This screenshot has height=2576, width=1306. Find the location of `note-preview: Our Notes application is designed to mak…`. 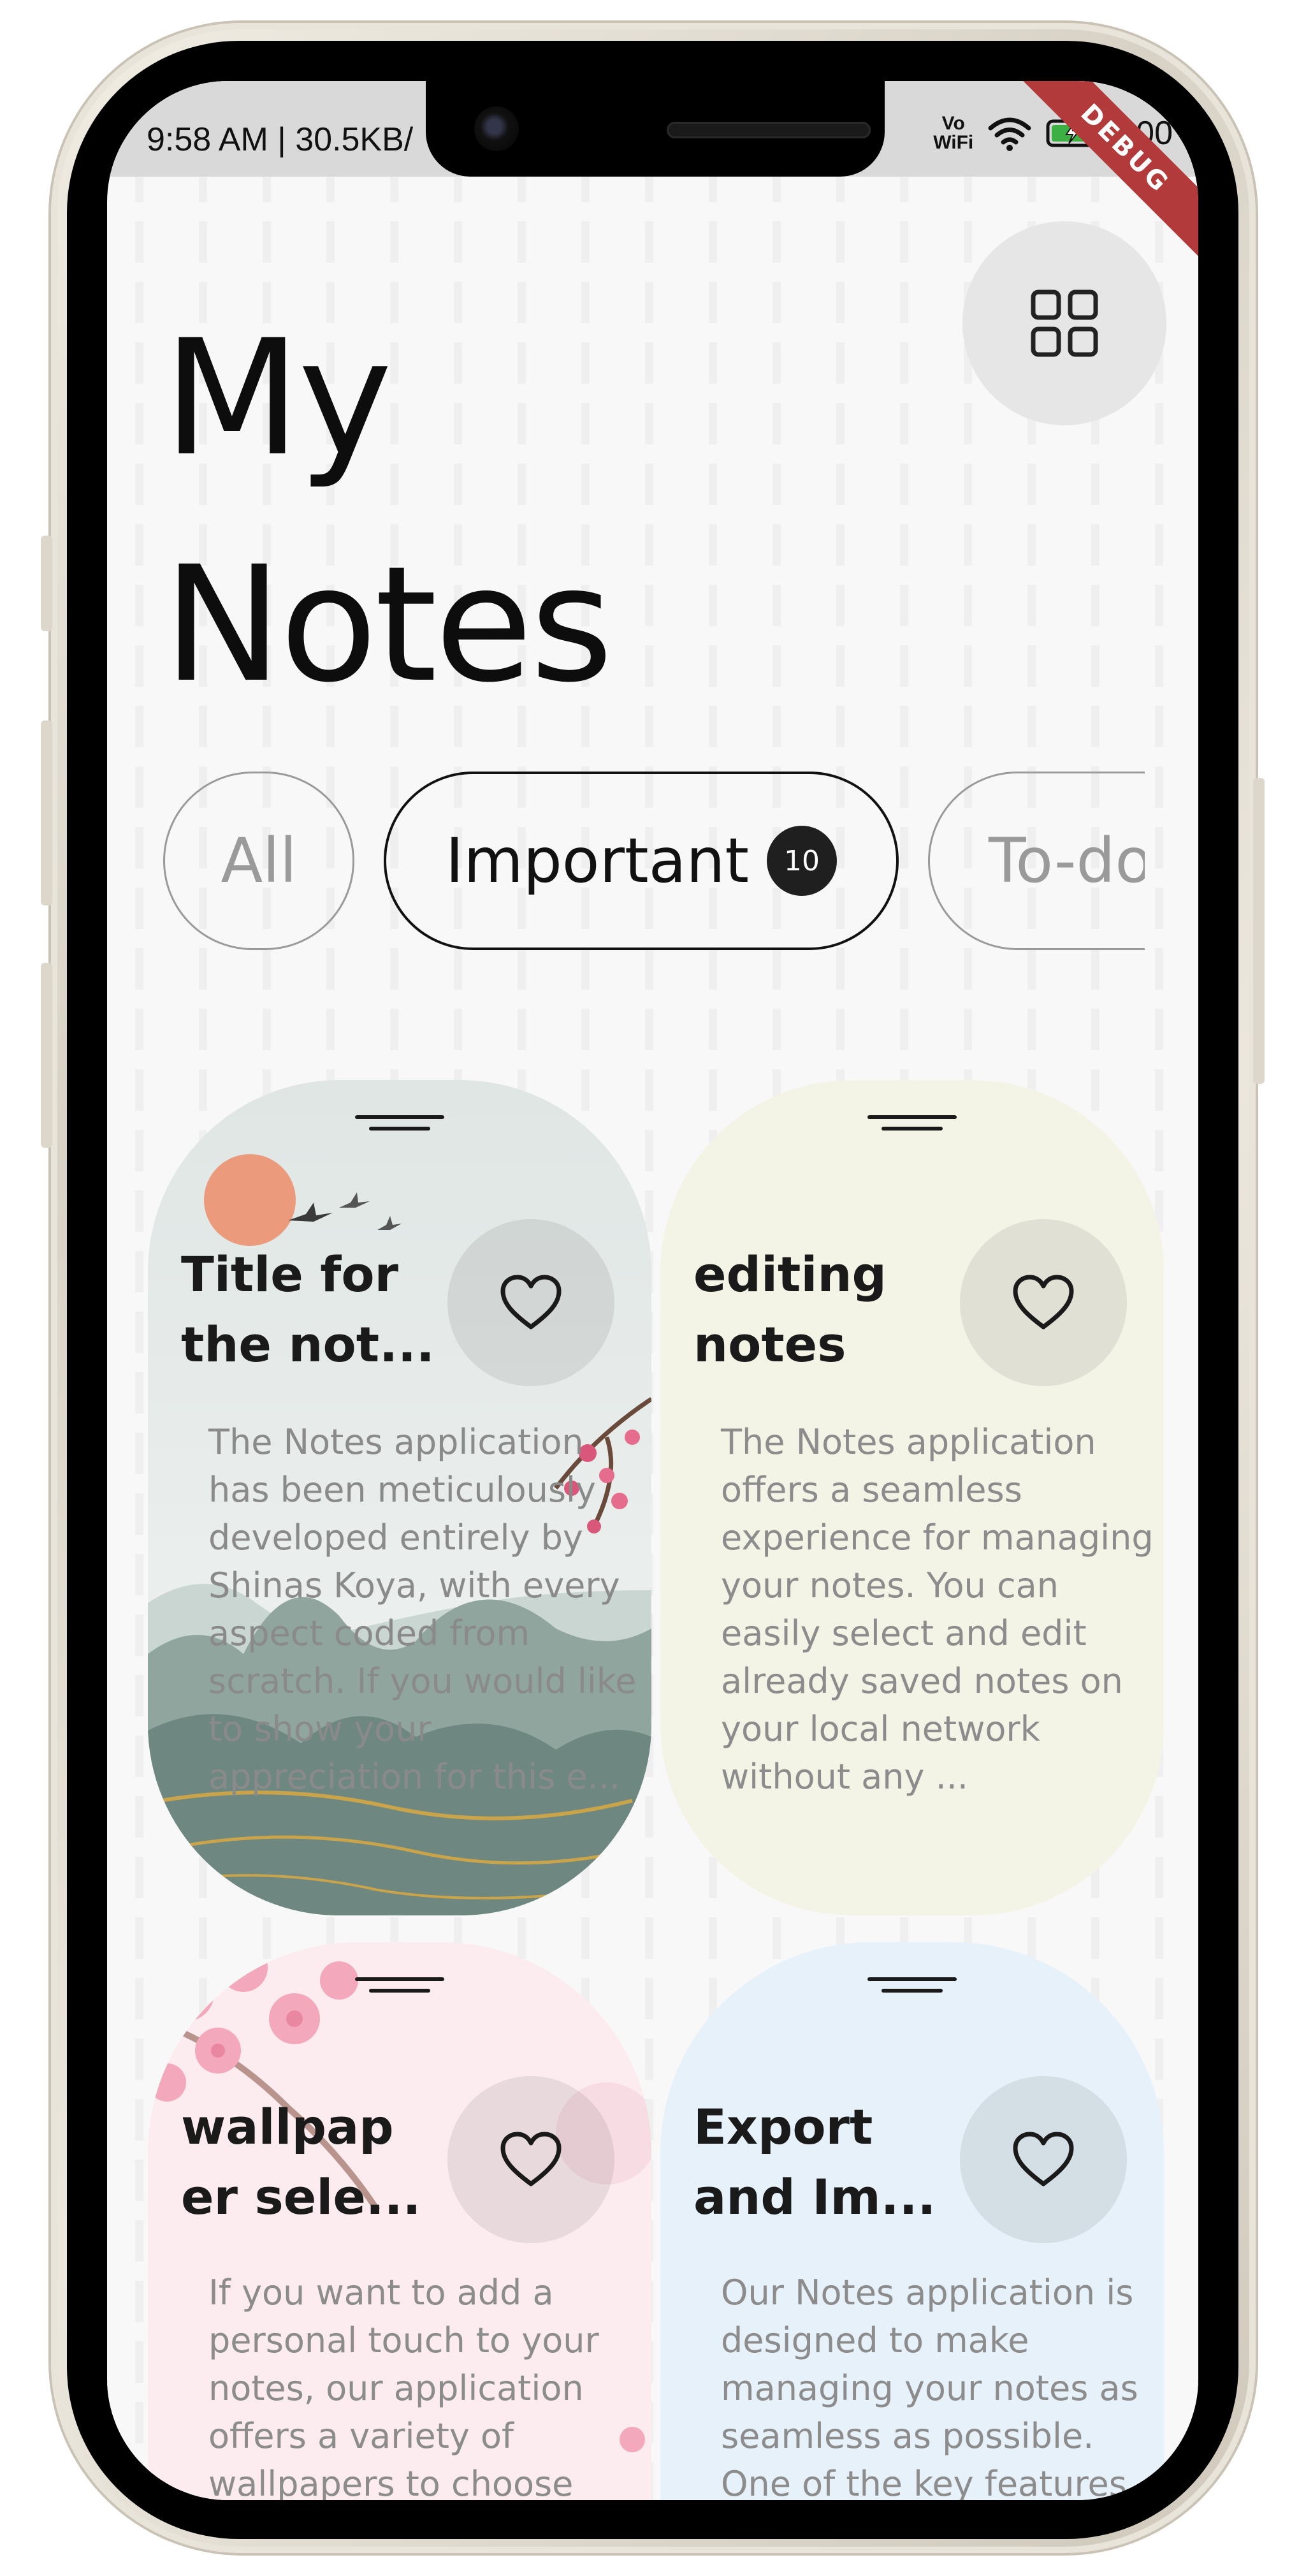

note-preview: Our Notes application is designed to mak… is located at coordinates (929, 2386).